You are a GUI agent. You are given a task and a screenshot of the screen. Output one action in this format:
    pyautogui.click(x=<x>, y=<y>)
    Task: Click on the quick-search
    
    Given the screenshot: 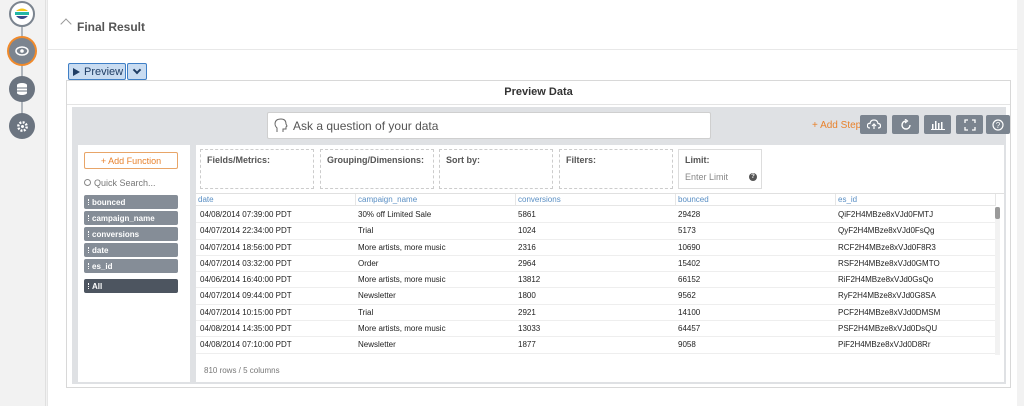 What is the action you would take?
    pyautogui.click(x=131, y=182)
    